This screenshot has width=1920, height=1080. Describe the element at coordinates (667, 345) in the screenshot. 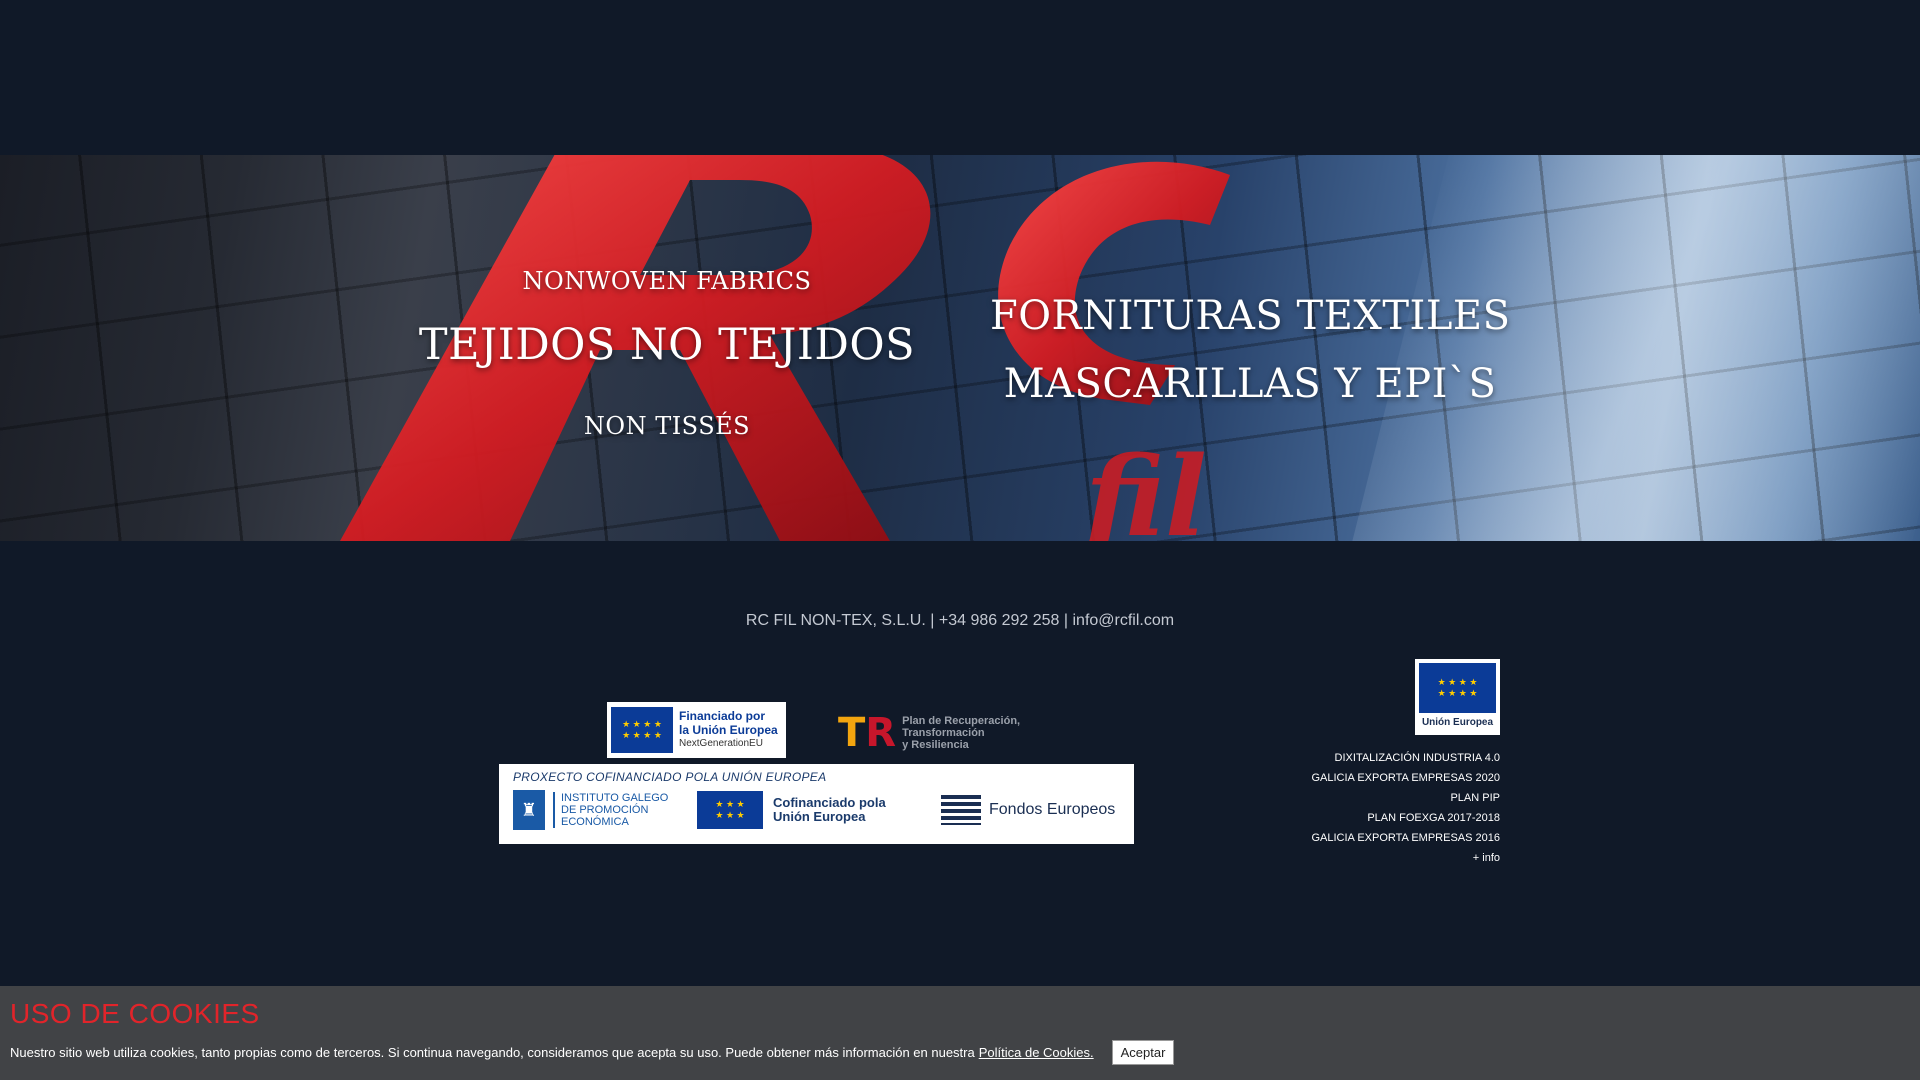

I see `hero-tejidos-no-tejidos: TEJIDOS NO TEJIDOS` at that location.